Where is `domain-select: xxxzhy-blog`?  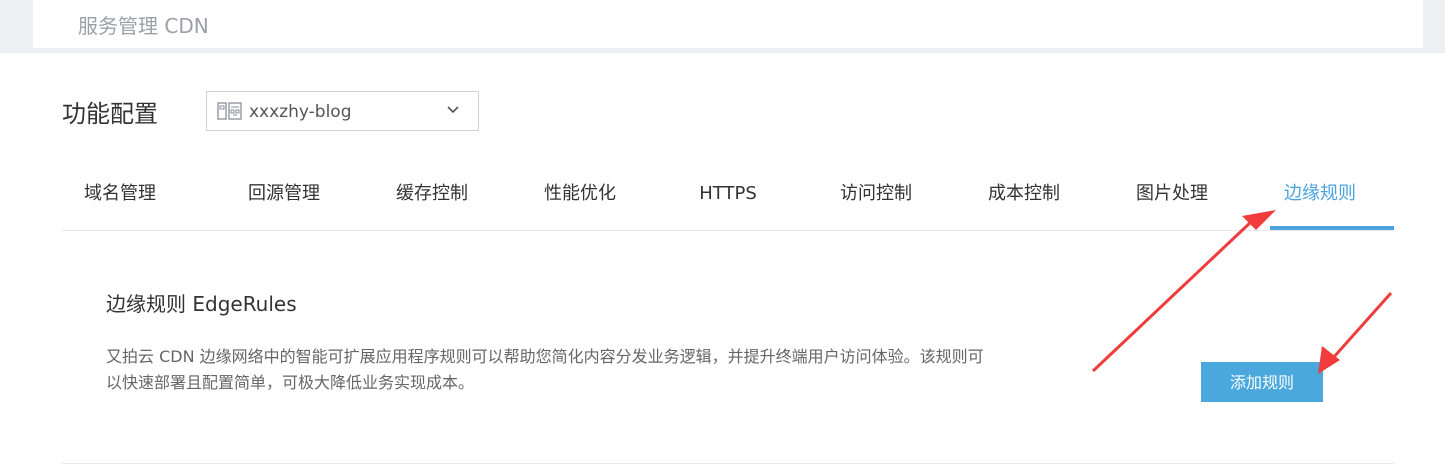
domain-select: xxxzhy-blog is located at coordinates (342, 111).